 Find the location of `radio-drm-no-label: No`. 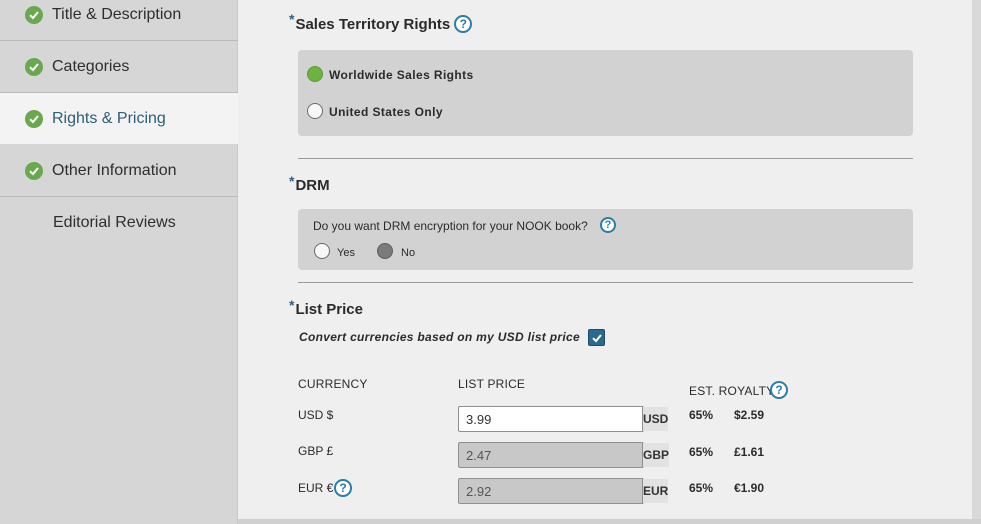

radio-drm-no-label: No is located at coordinates (408, 253).